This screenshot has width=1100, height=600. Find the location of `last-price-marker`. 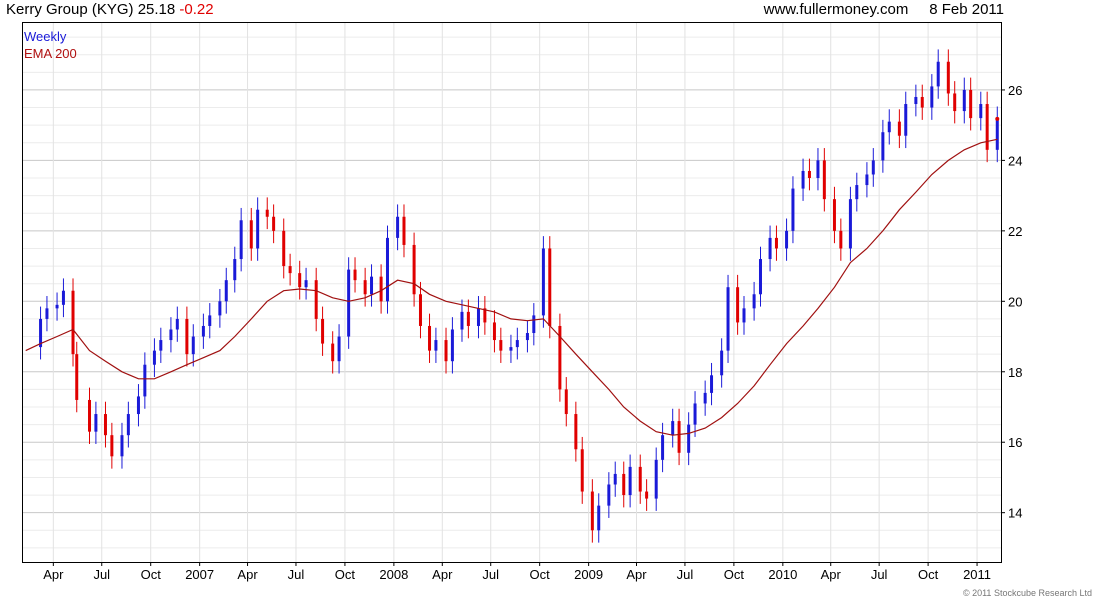

last-price-marker is located at coordinates (997, 118).